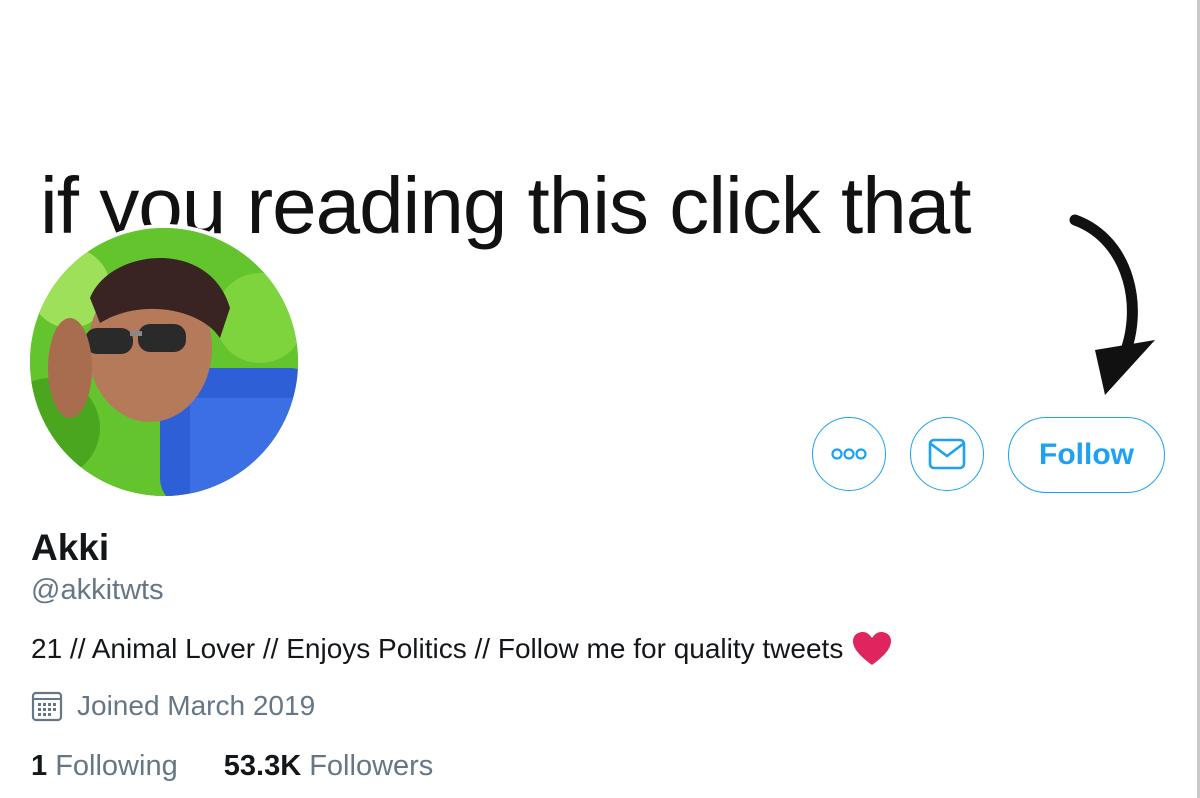 The image size is (1200, 798). I want to click on calendar-icon, so click(47, 706).